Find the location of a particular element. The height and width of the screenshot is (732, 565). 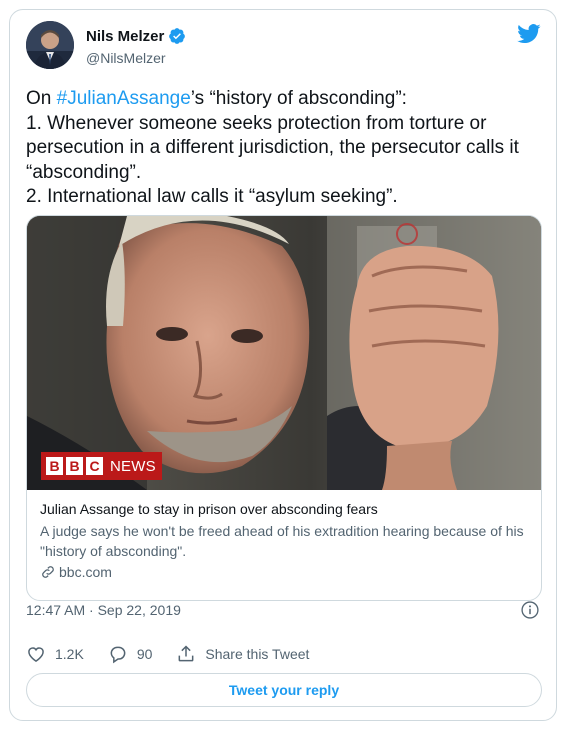

share-icon is located at coordinates (186, 653).